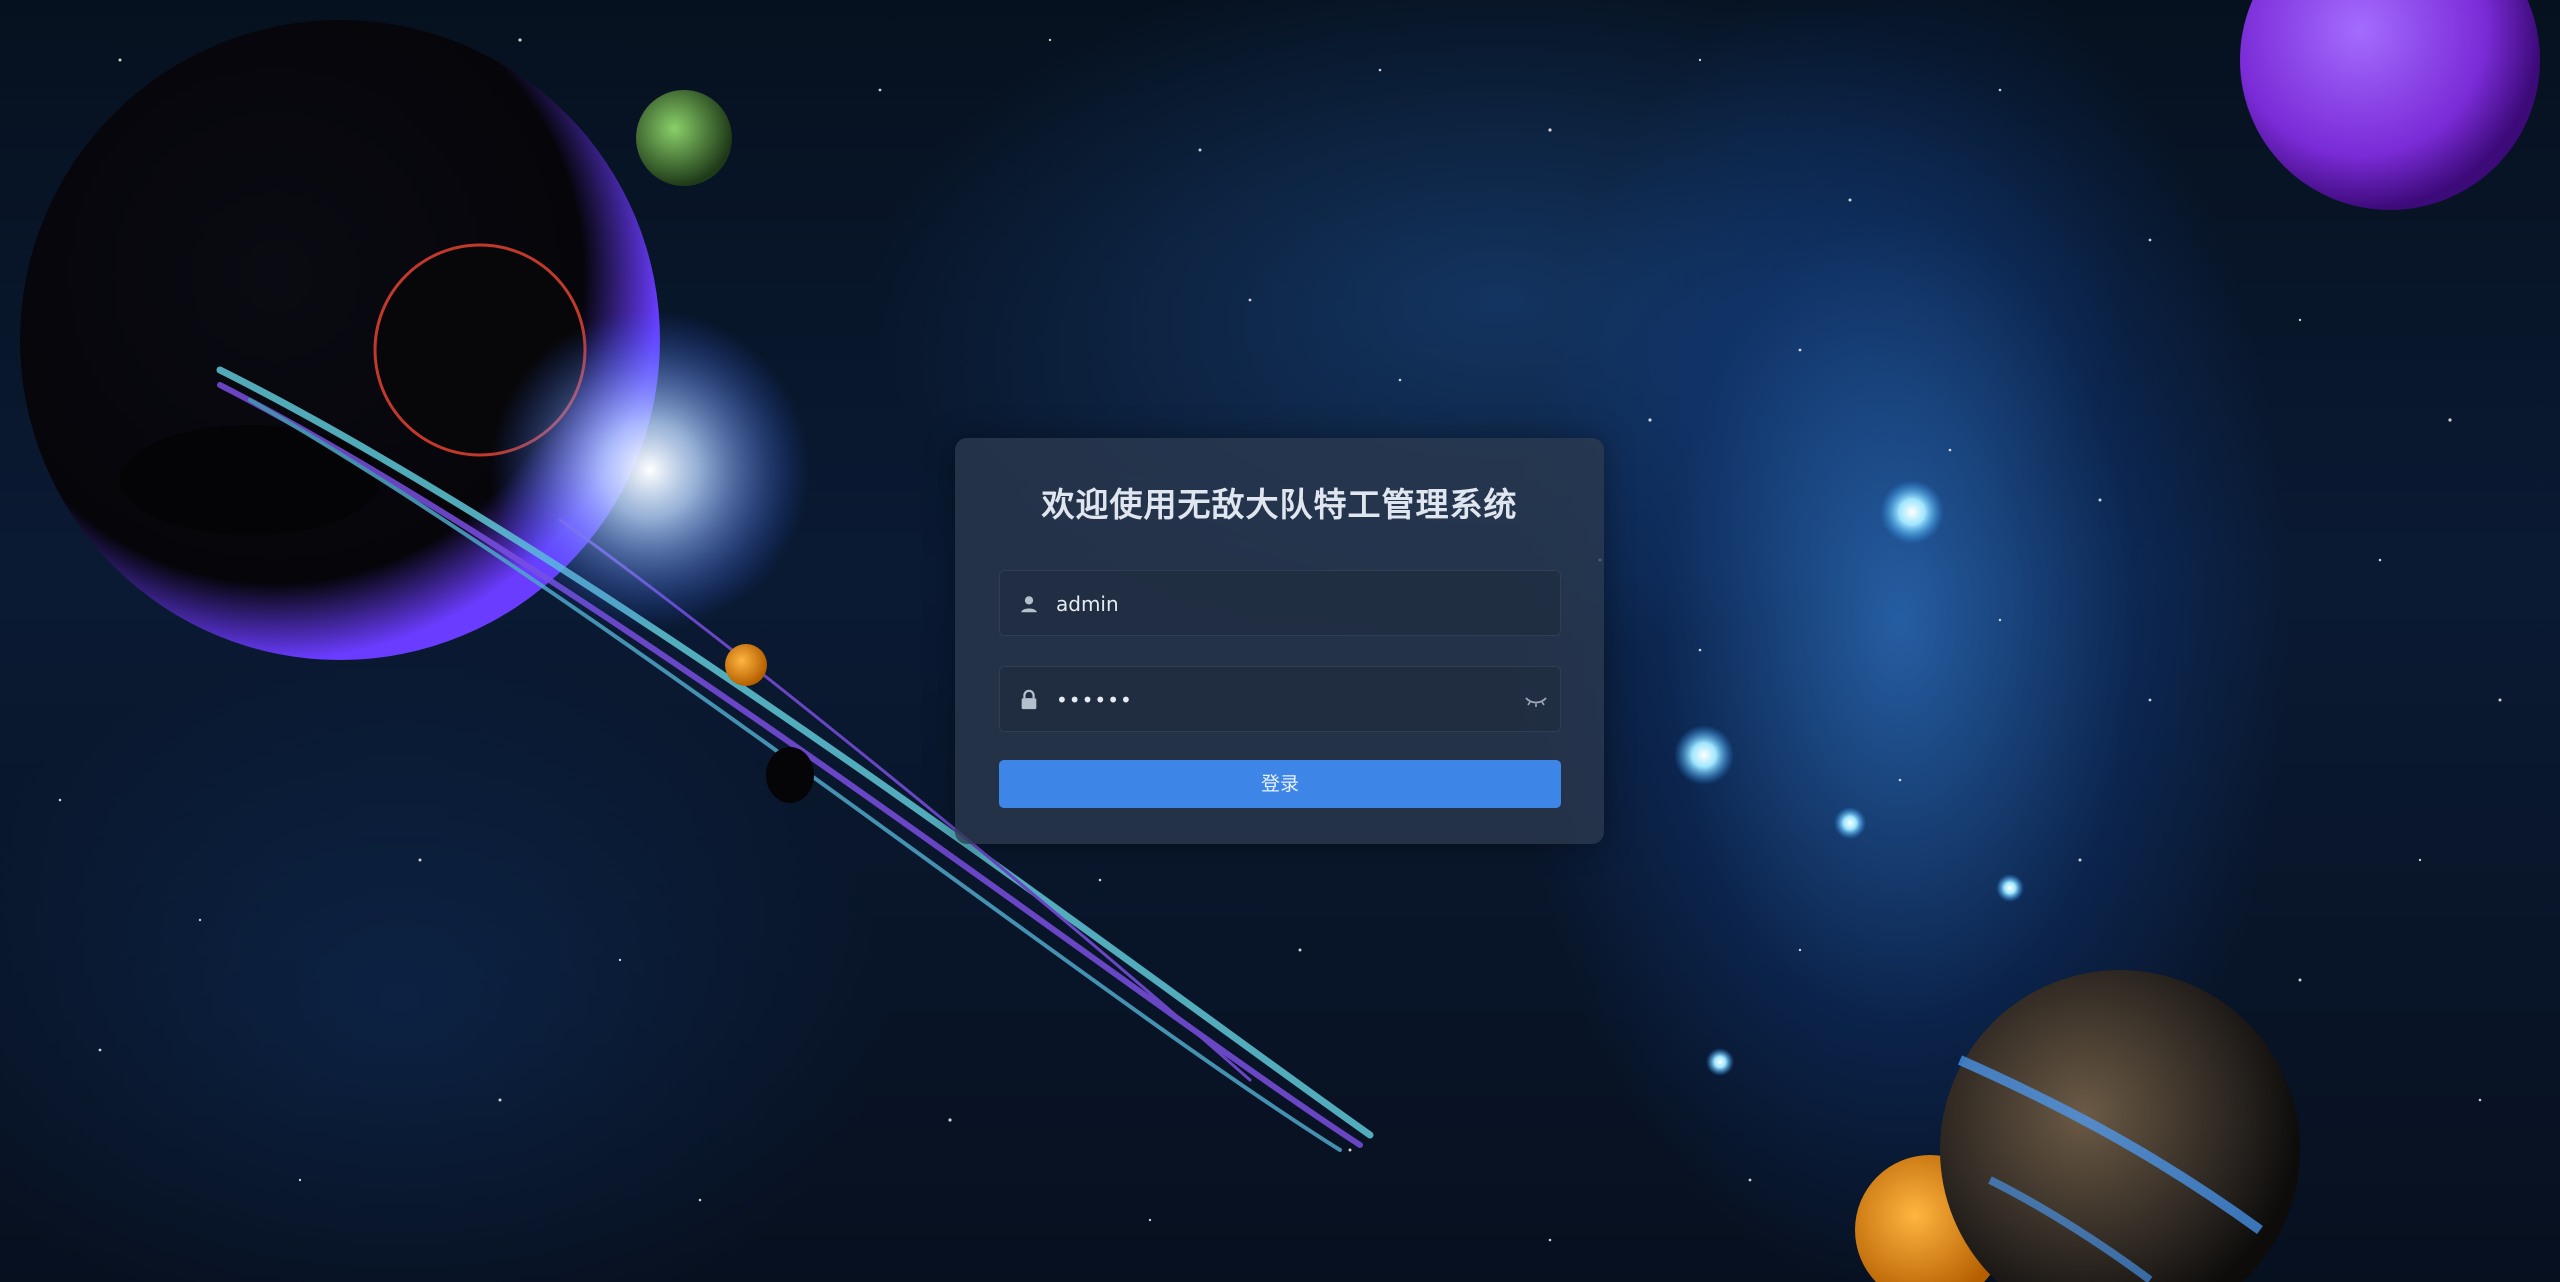 The image size is (2560, 1282). What do you see at coordinates (1279, 504) in the screenshot?
I see `login-title: 欢迎使用无敌大队特工管理系统` at bounding box center [1279, 504].